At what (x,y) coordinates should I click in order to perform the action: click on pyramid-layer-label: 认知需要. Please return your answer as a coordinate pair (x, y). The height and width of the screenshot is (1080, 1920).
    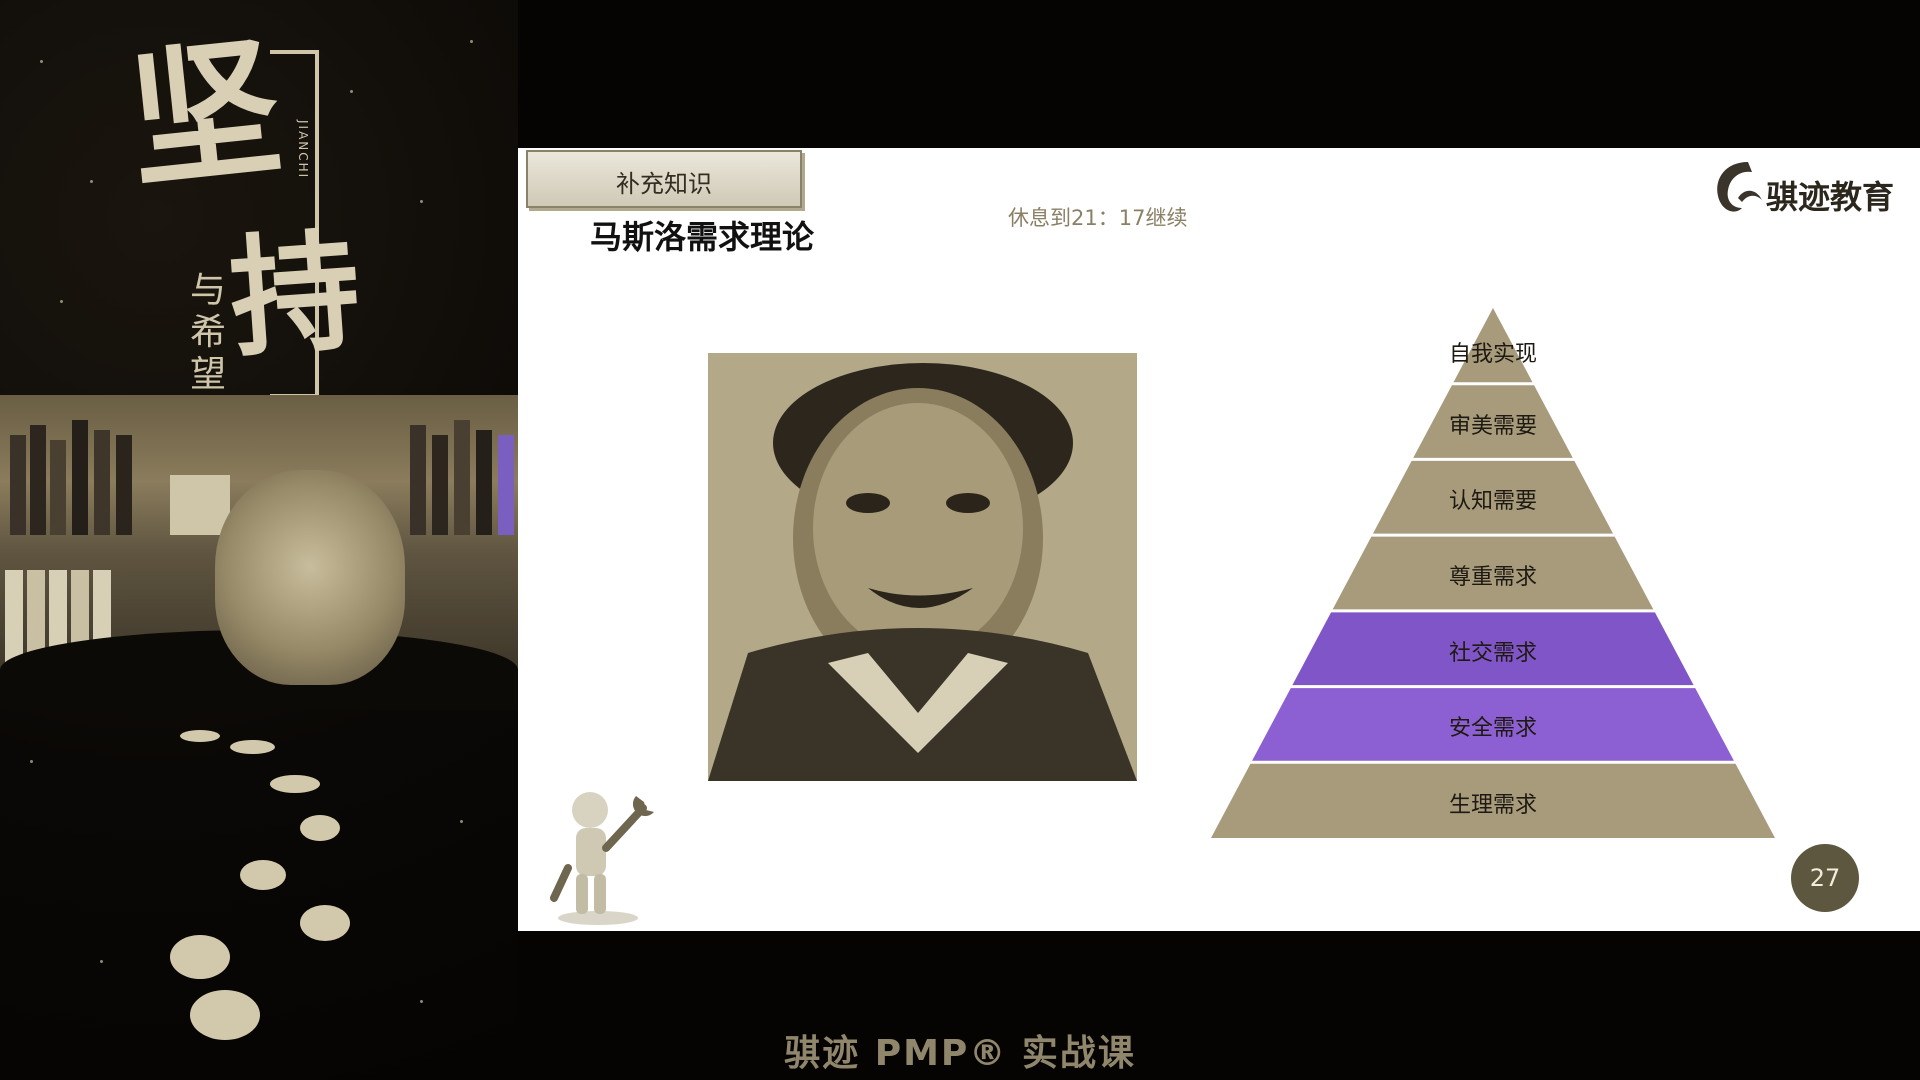
    Looking at the image, I should click on (1492, 502).